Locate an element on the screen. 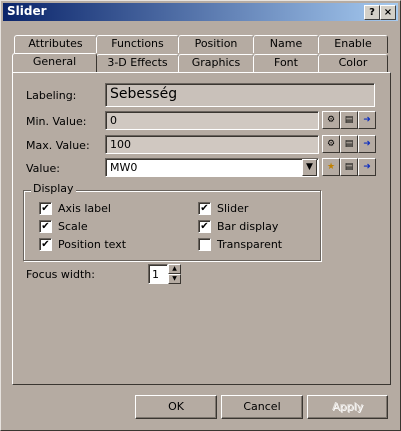 The image size is (401, 431). tab-functions: Functions is located at coordinates (137, 44).